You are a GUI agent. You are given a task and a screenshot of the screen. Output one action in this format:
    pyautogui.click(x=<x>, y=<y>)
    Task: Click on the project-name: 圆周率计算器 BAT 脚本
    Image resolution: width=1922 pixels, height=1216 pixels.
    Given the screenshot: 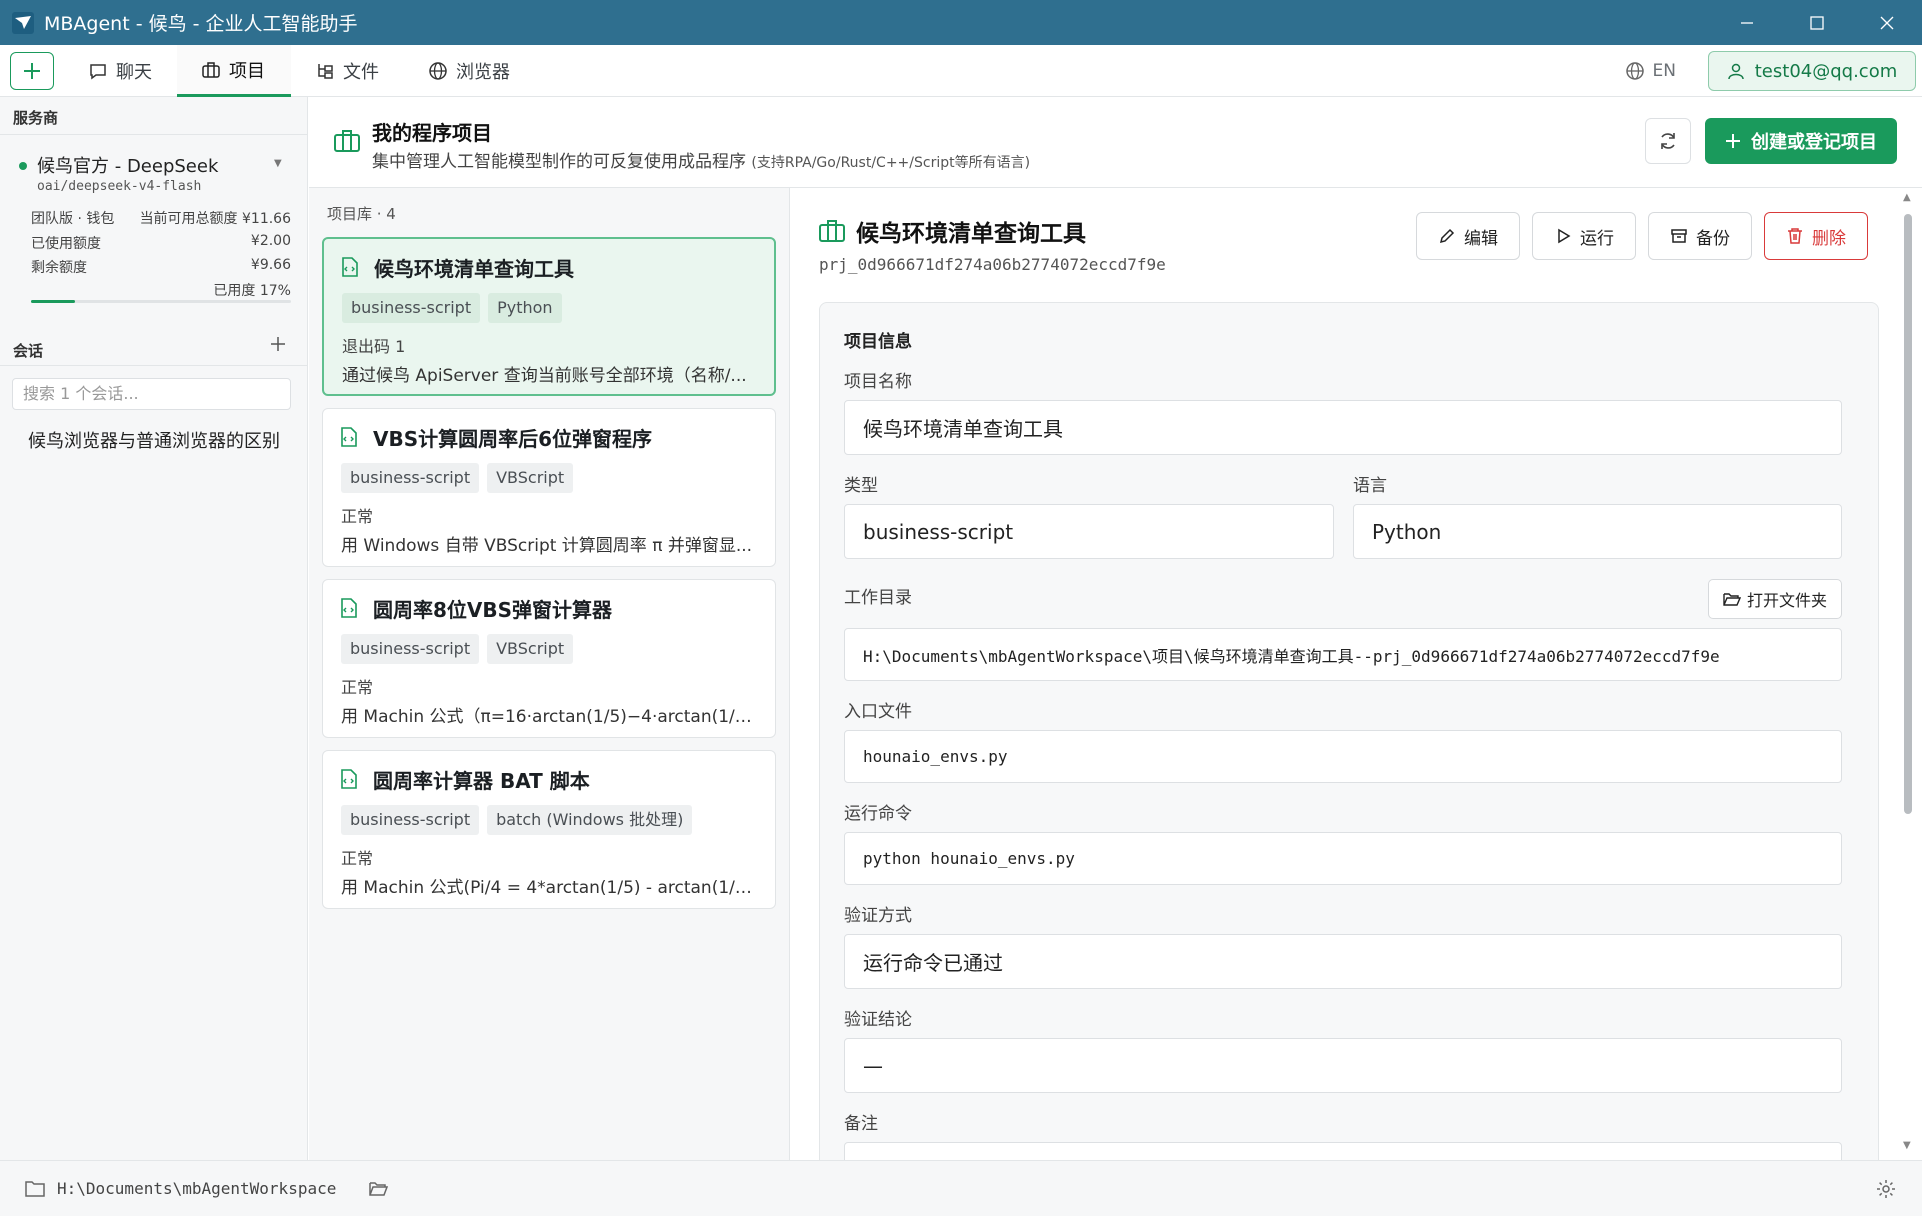 What is the action you would take?
    pyautogui.click(x=481, y=781)
    